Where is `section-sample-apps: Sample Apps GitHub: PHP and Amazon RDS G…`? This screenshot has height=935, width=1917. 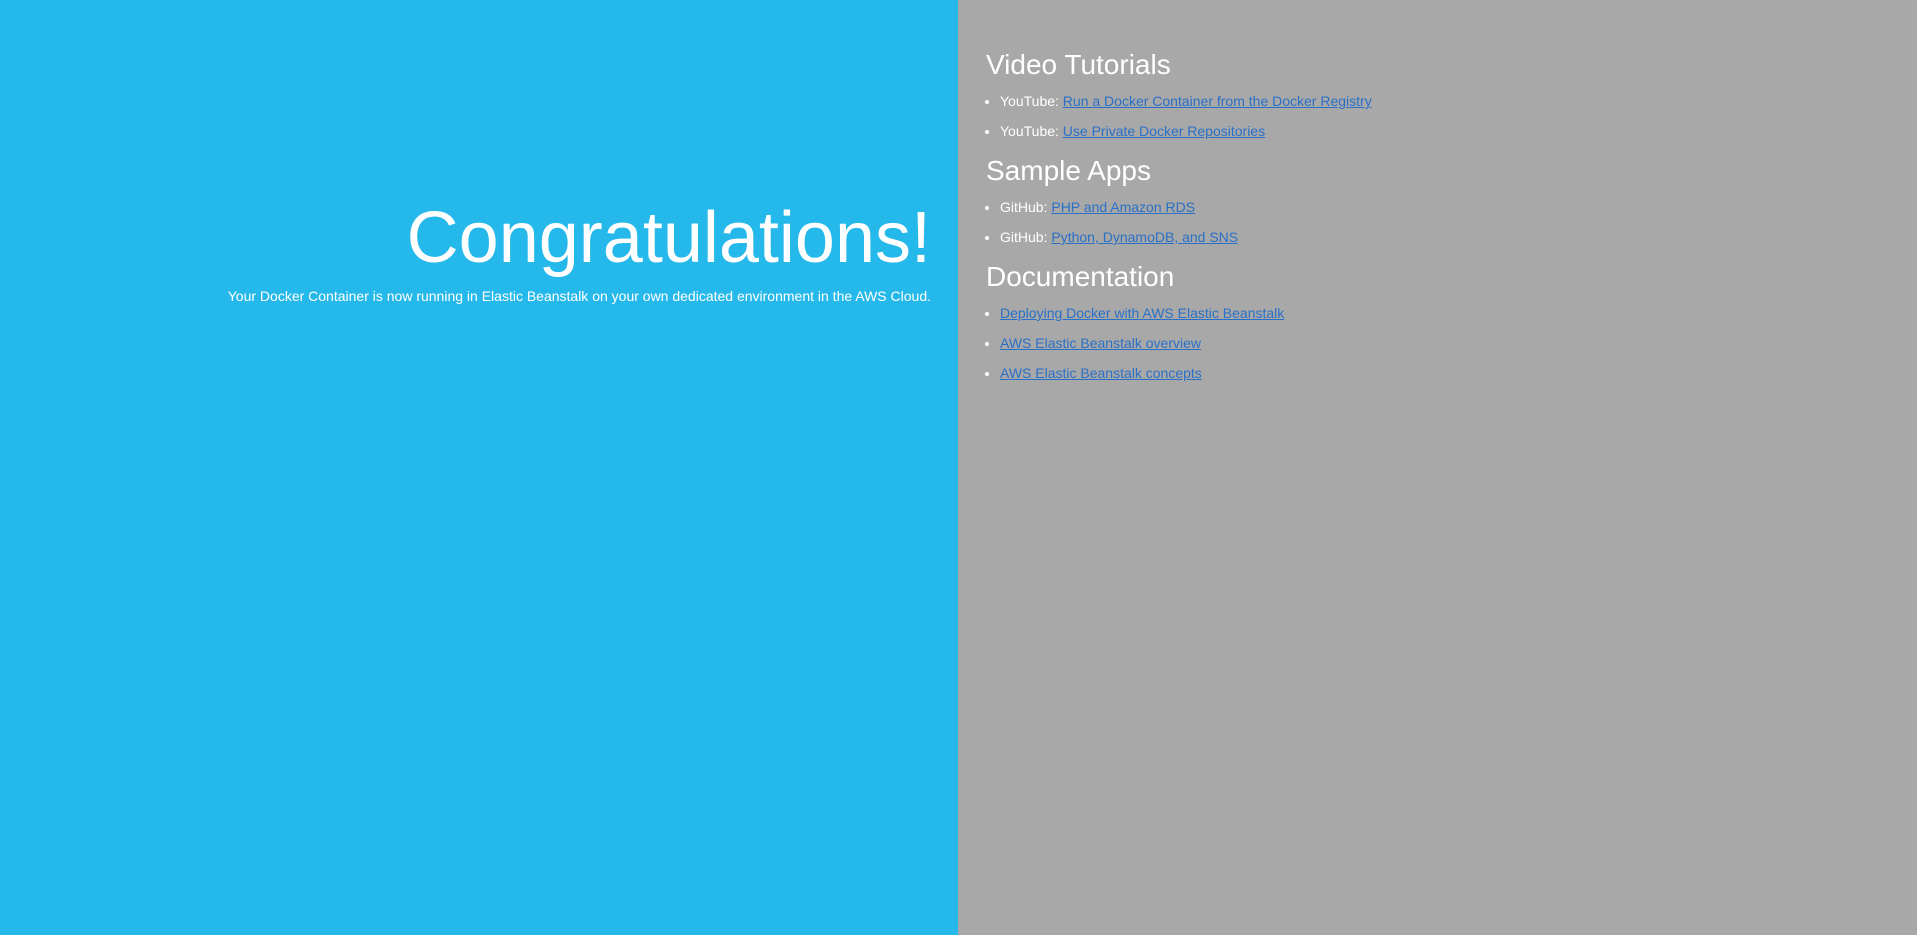 section-sample-apps: Sample Apps GitHub: PHP and Amazon RDS G… is located at coordinates (1451, 199).